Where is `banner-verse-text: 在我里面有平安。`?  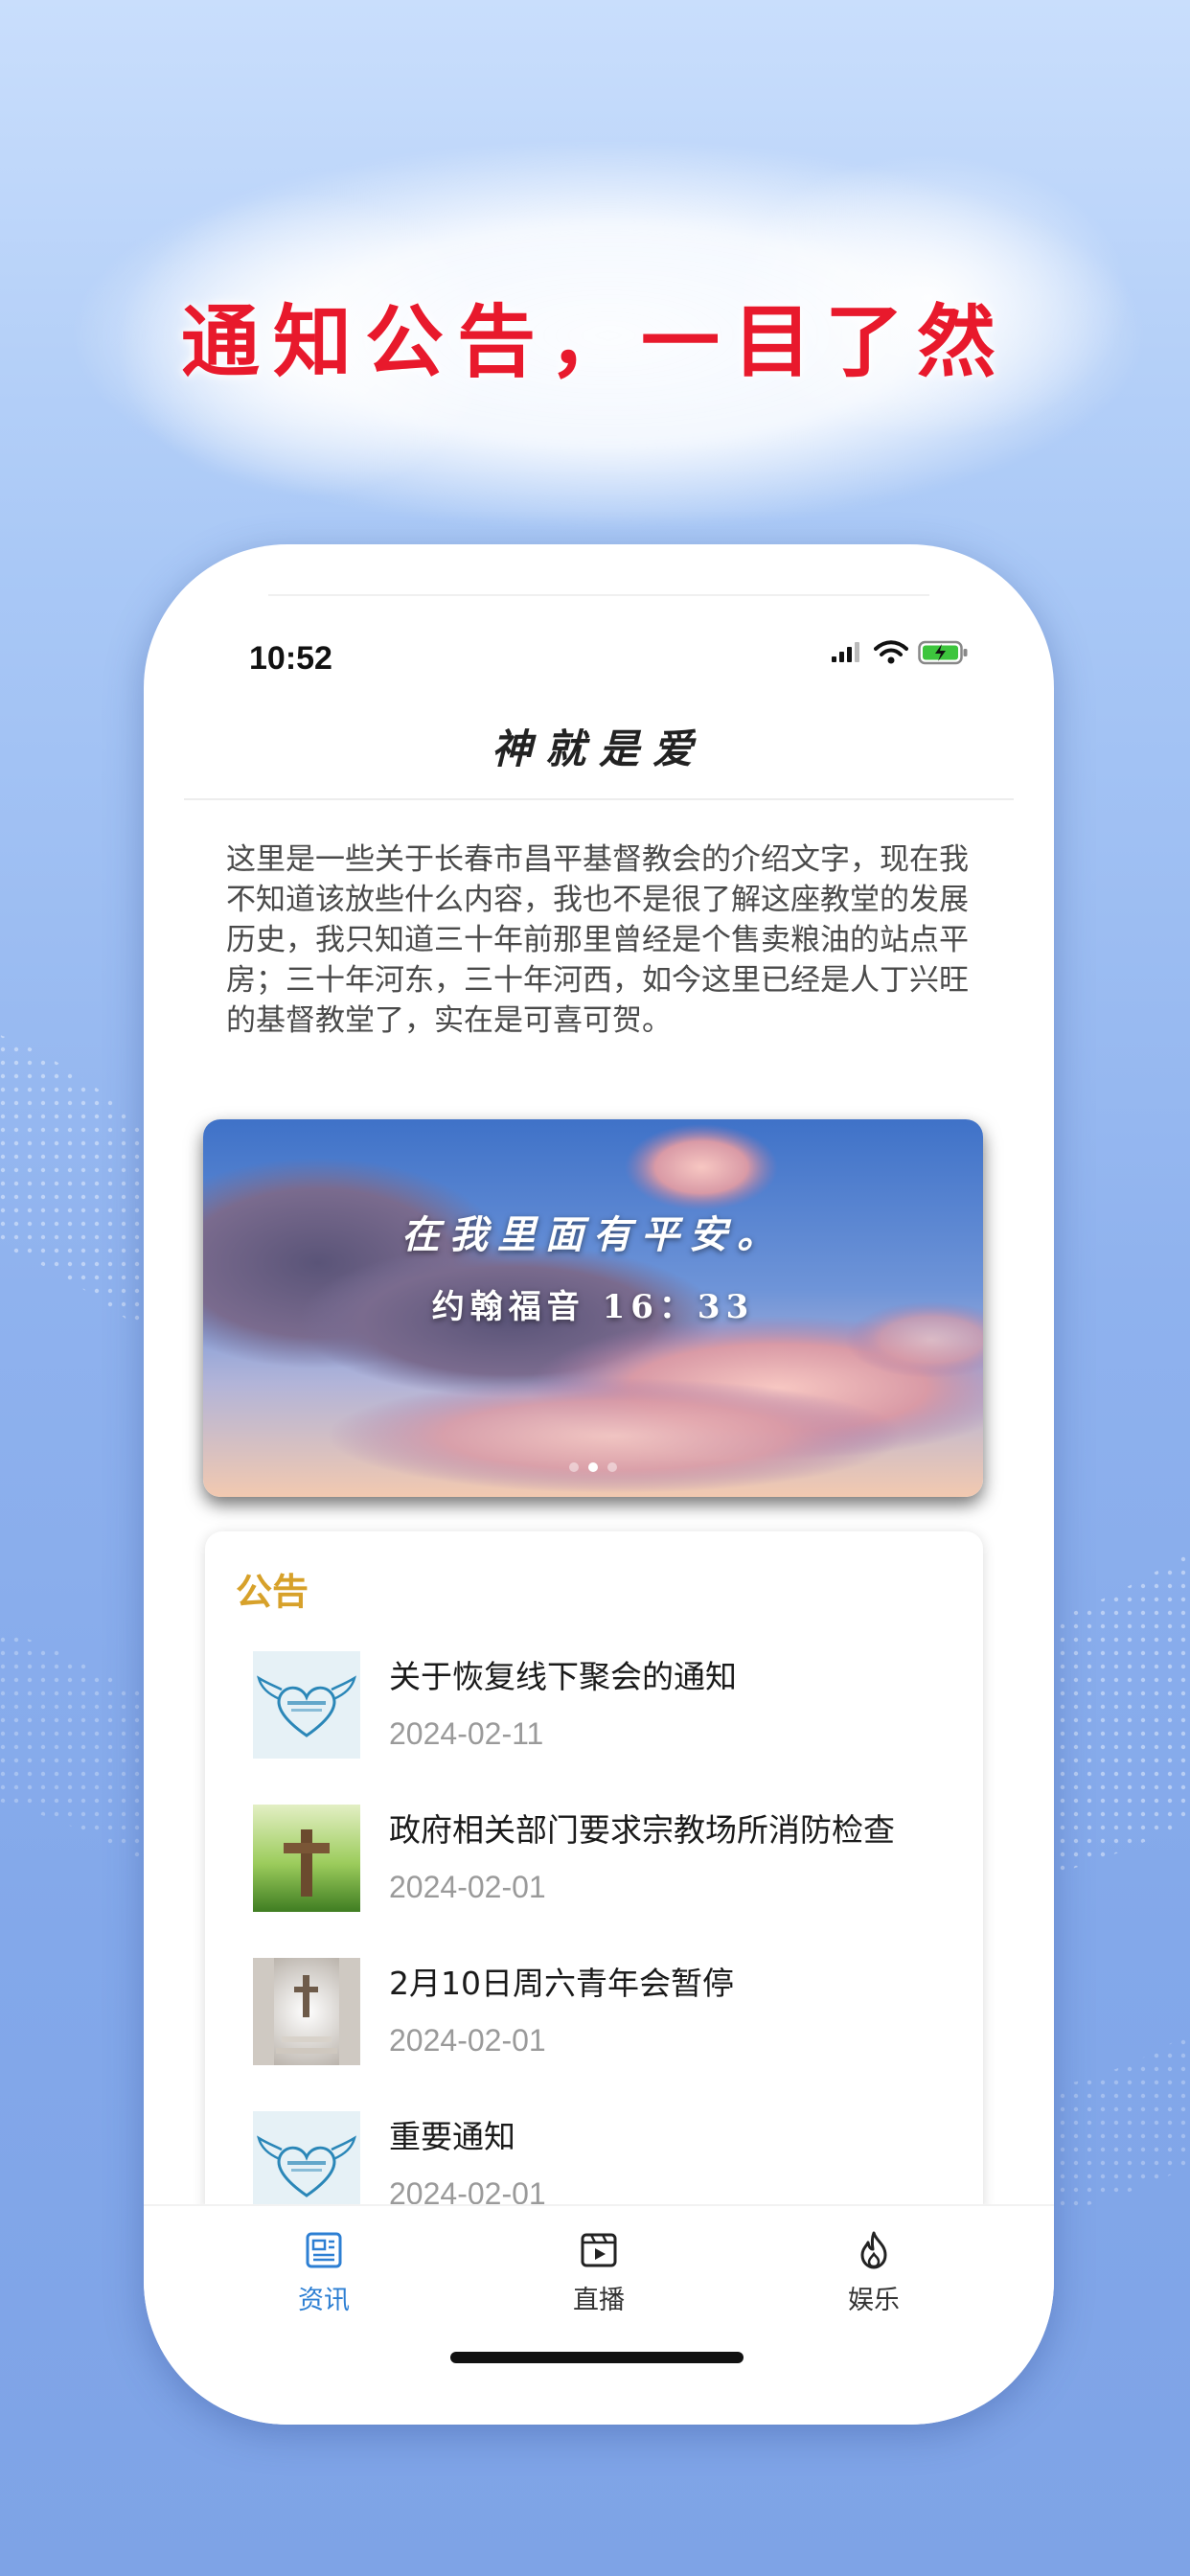 banner-verse-text: 在我里面有平安。 is located at coordinates (593, 1234).